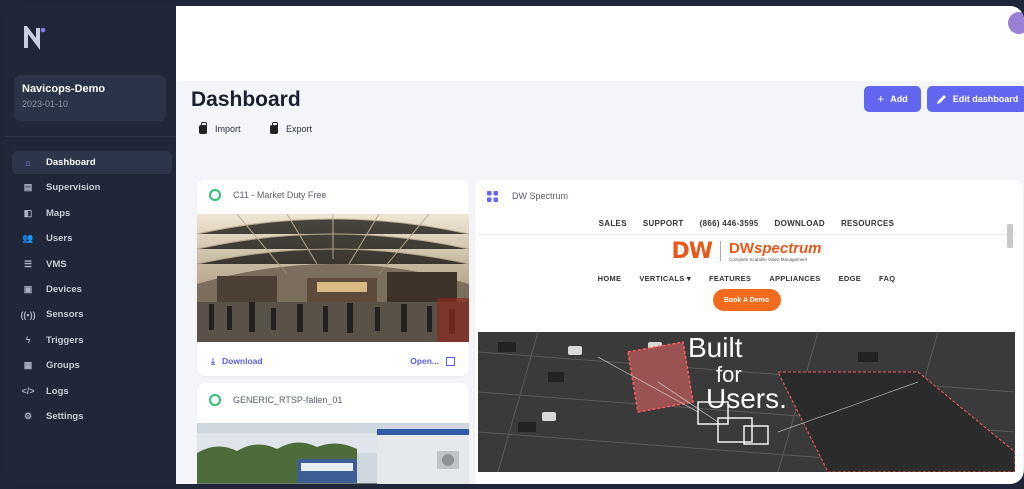 This screenshot has width=1024, height=489. Describe the element at coordinates (540, 196) in the screenshot. I see `widget-title: DW Spectrum` at that location.